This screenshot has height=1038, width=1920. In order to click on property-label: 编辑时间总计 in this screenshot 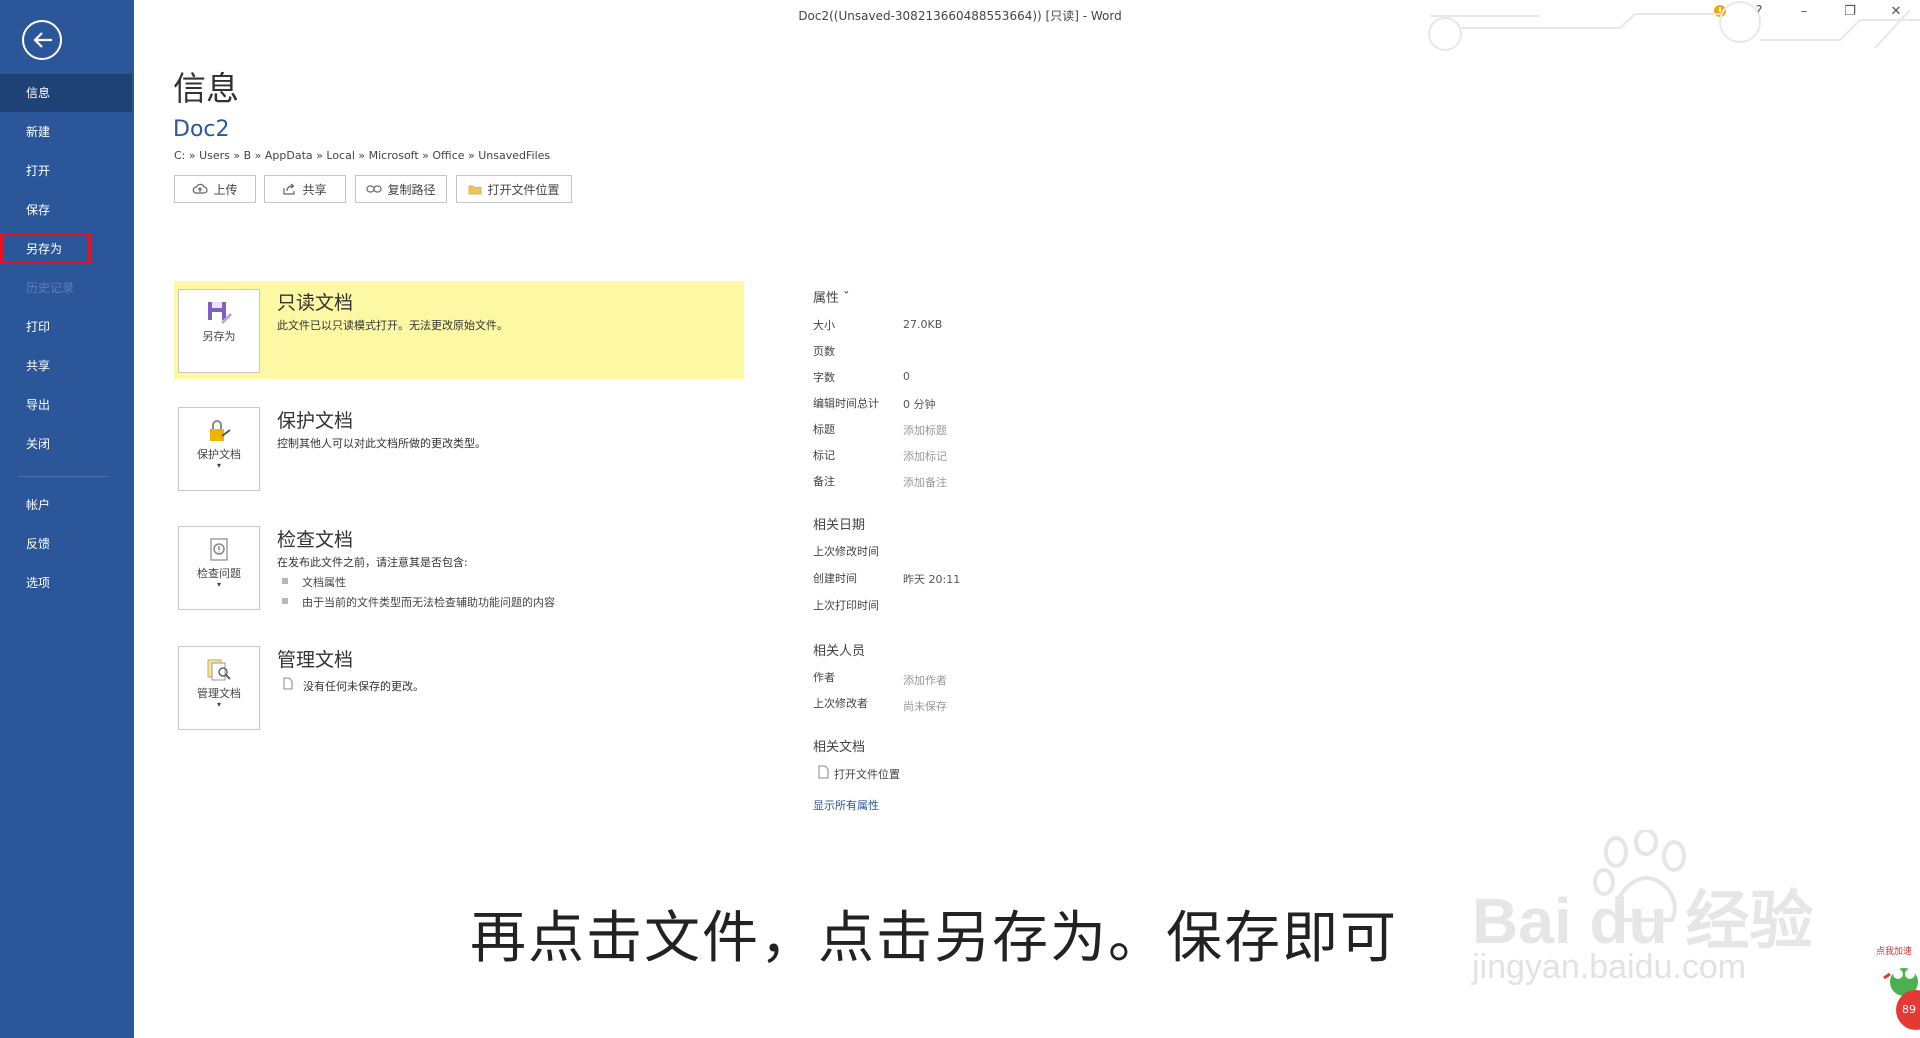, I will do `click(846, 403)`.